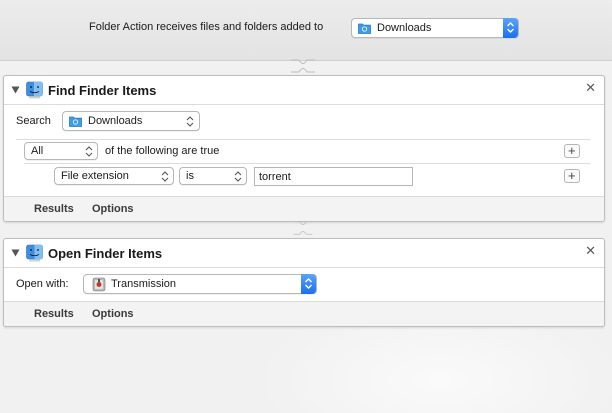 The height and width of the screenshot is (413, 612). What do you see at coordinates (61, 151) in the screenshot?
I see `quantifier-popup: All` at bounding box center [61, 151].